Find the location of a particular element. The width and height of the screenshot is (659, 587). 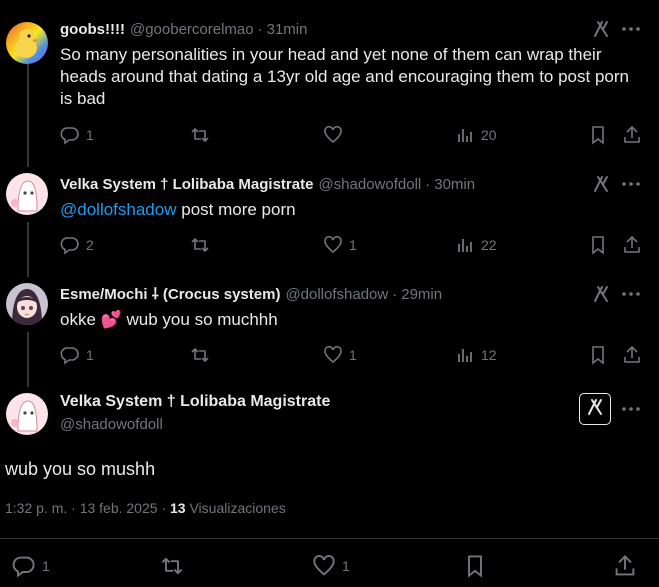

author-name: Esme/Mochi ⸸ (Crocus system) is located at coordinates (170, 294).